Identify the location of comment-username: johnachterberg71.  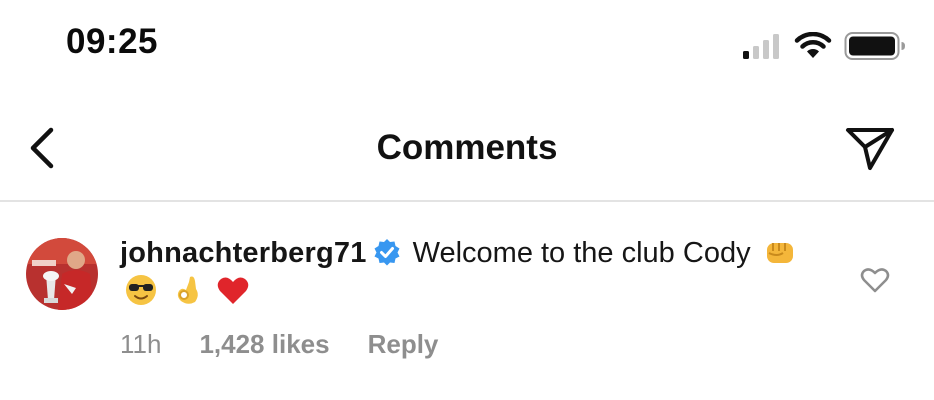
(243, 253).